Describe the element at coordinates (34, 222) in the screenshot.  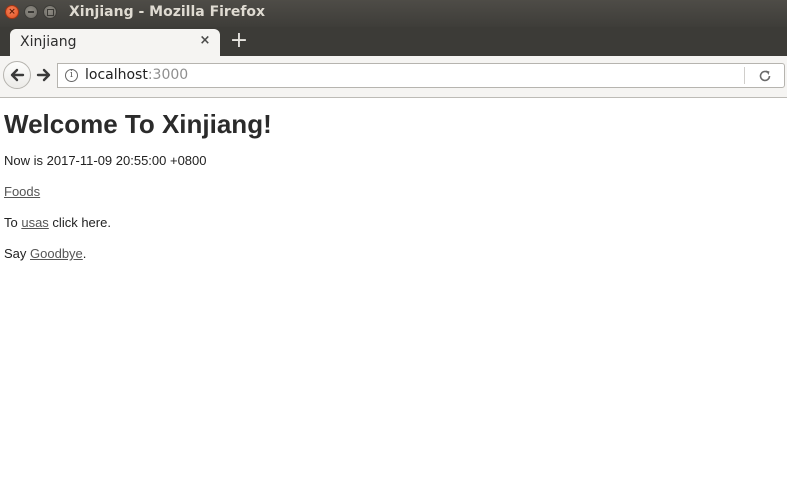
I see `usas-link: usas` at that location.